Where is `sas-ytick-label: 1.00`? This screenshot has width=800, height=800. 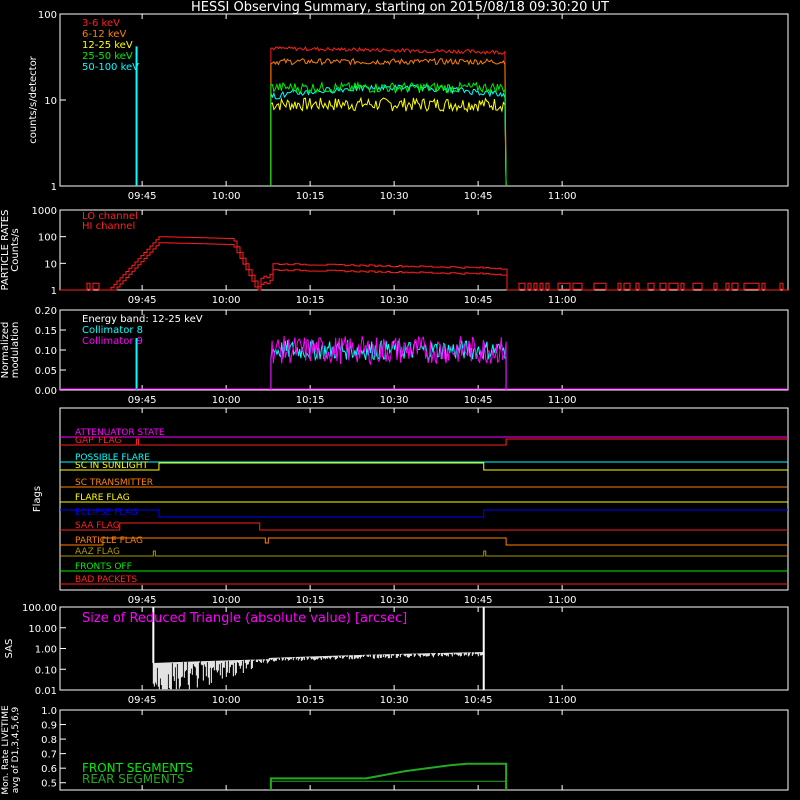 sas-ytick-label: 1.00 is located at coordinates (46, 650).